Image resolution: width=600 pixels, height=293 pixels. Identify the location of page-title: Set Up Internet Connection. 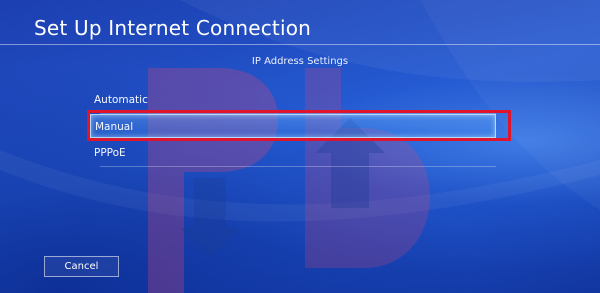
(173, 28).